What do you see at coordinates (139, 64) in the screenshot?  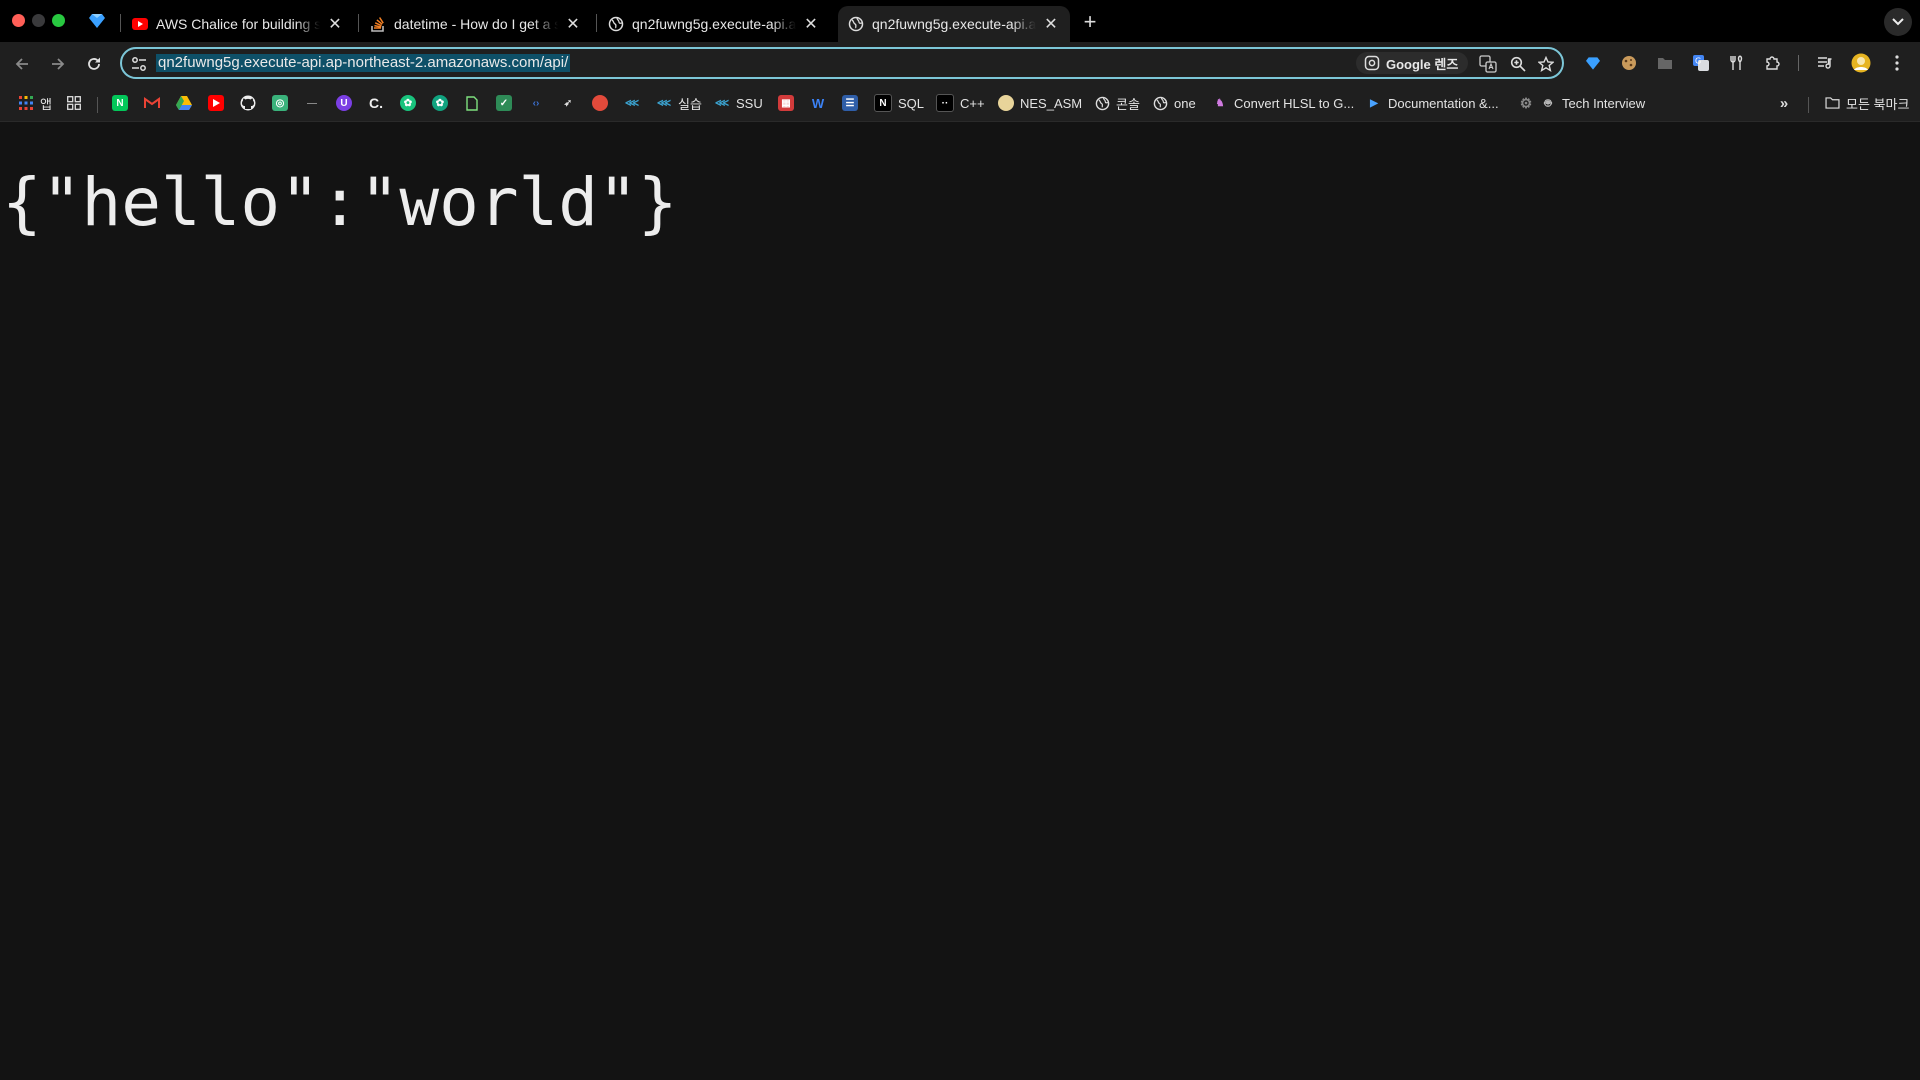 I see `site-settings-icon` at bounding box center [139, 64].